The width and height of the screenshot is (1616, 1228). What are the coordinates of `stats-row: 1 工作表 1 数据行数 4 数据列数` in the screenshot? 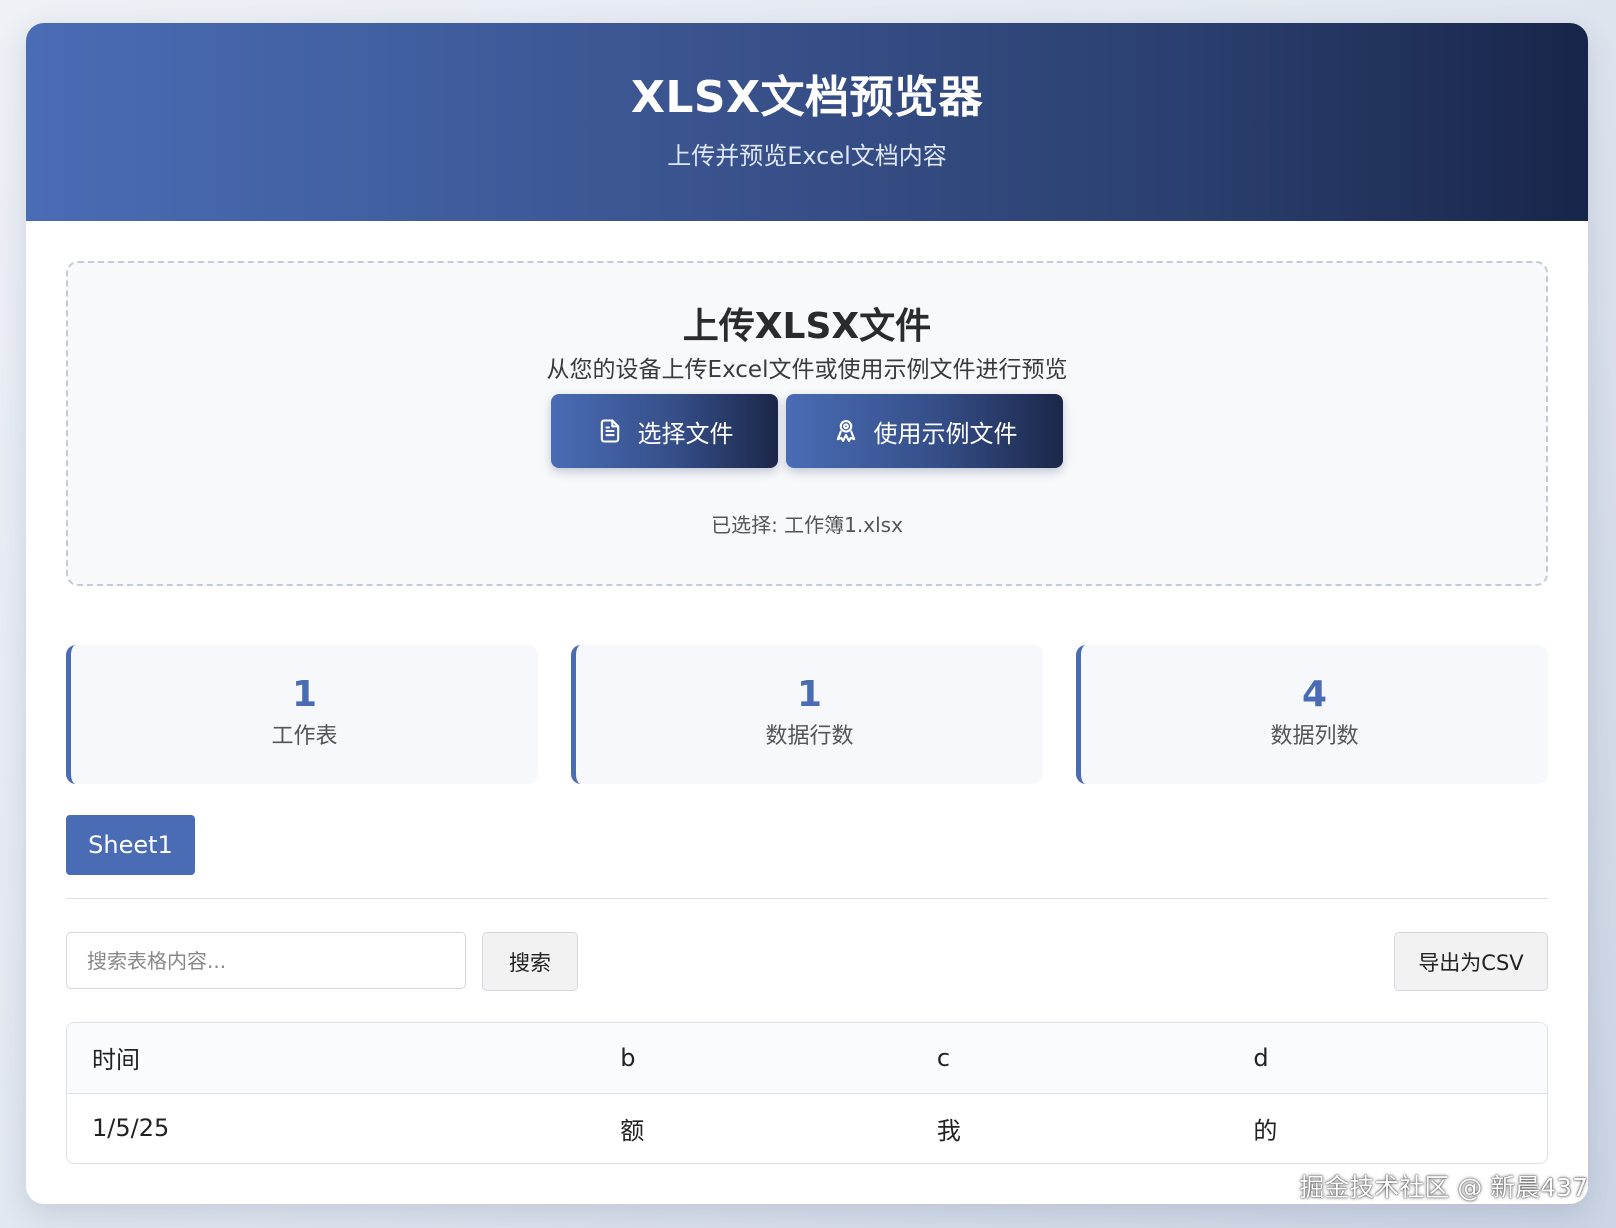 It's located at (807, 714).